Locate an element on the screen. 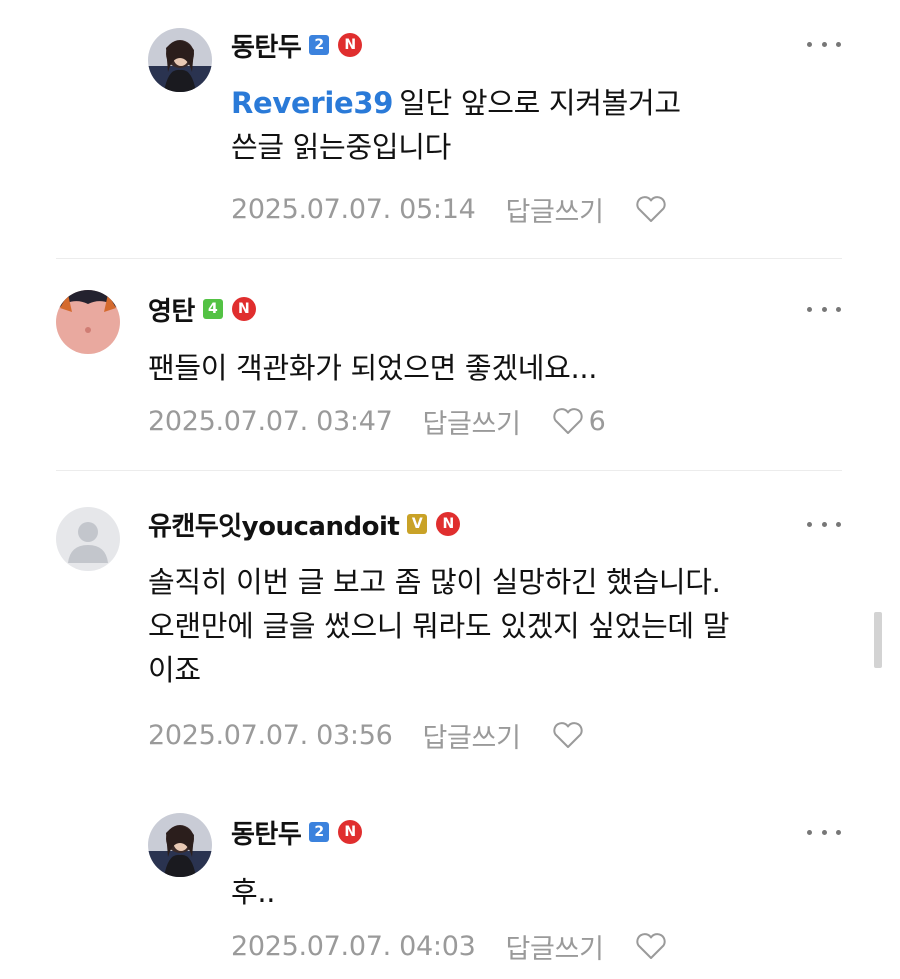  scrollbar is located at coordinates (878, 640).